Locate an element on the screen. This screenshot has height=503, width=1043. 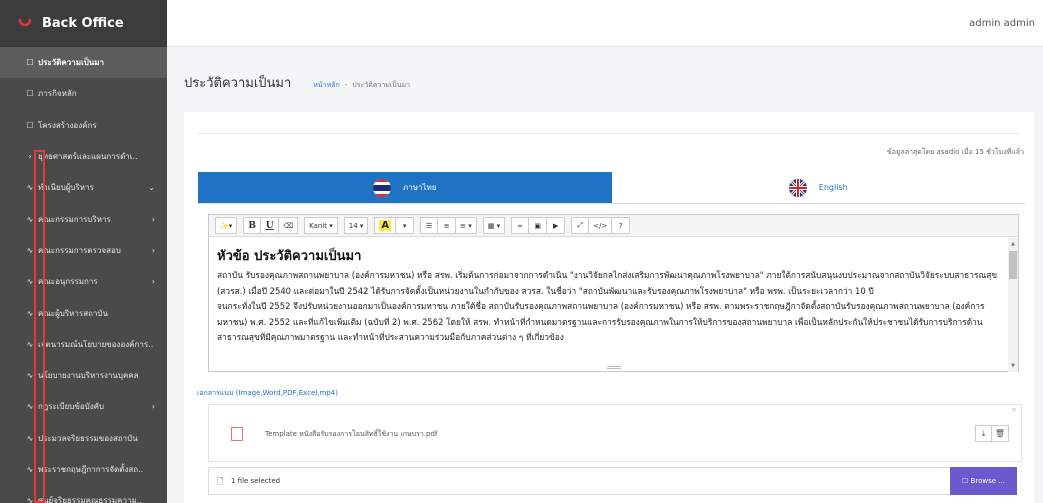
sidebar-item-label: เจตนารมณ์นโยบายขององค์การ.. is located at coordinates (96, 344).